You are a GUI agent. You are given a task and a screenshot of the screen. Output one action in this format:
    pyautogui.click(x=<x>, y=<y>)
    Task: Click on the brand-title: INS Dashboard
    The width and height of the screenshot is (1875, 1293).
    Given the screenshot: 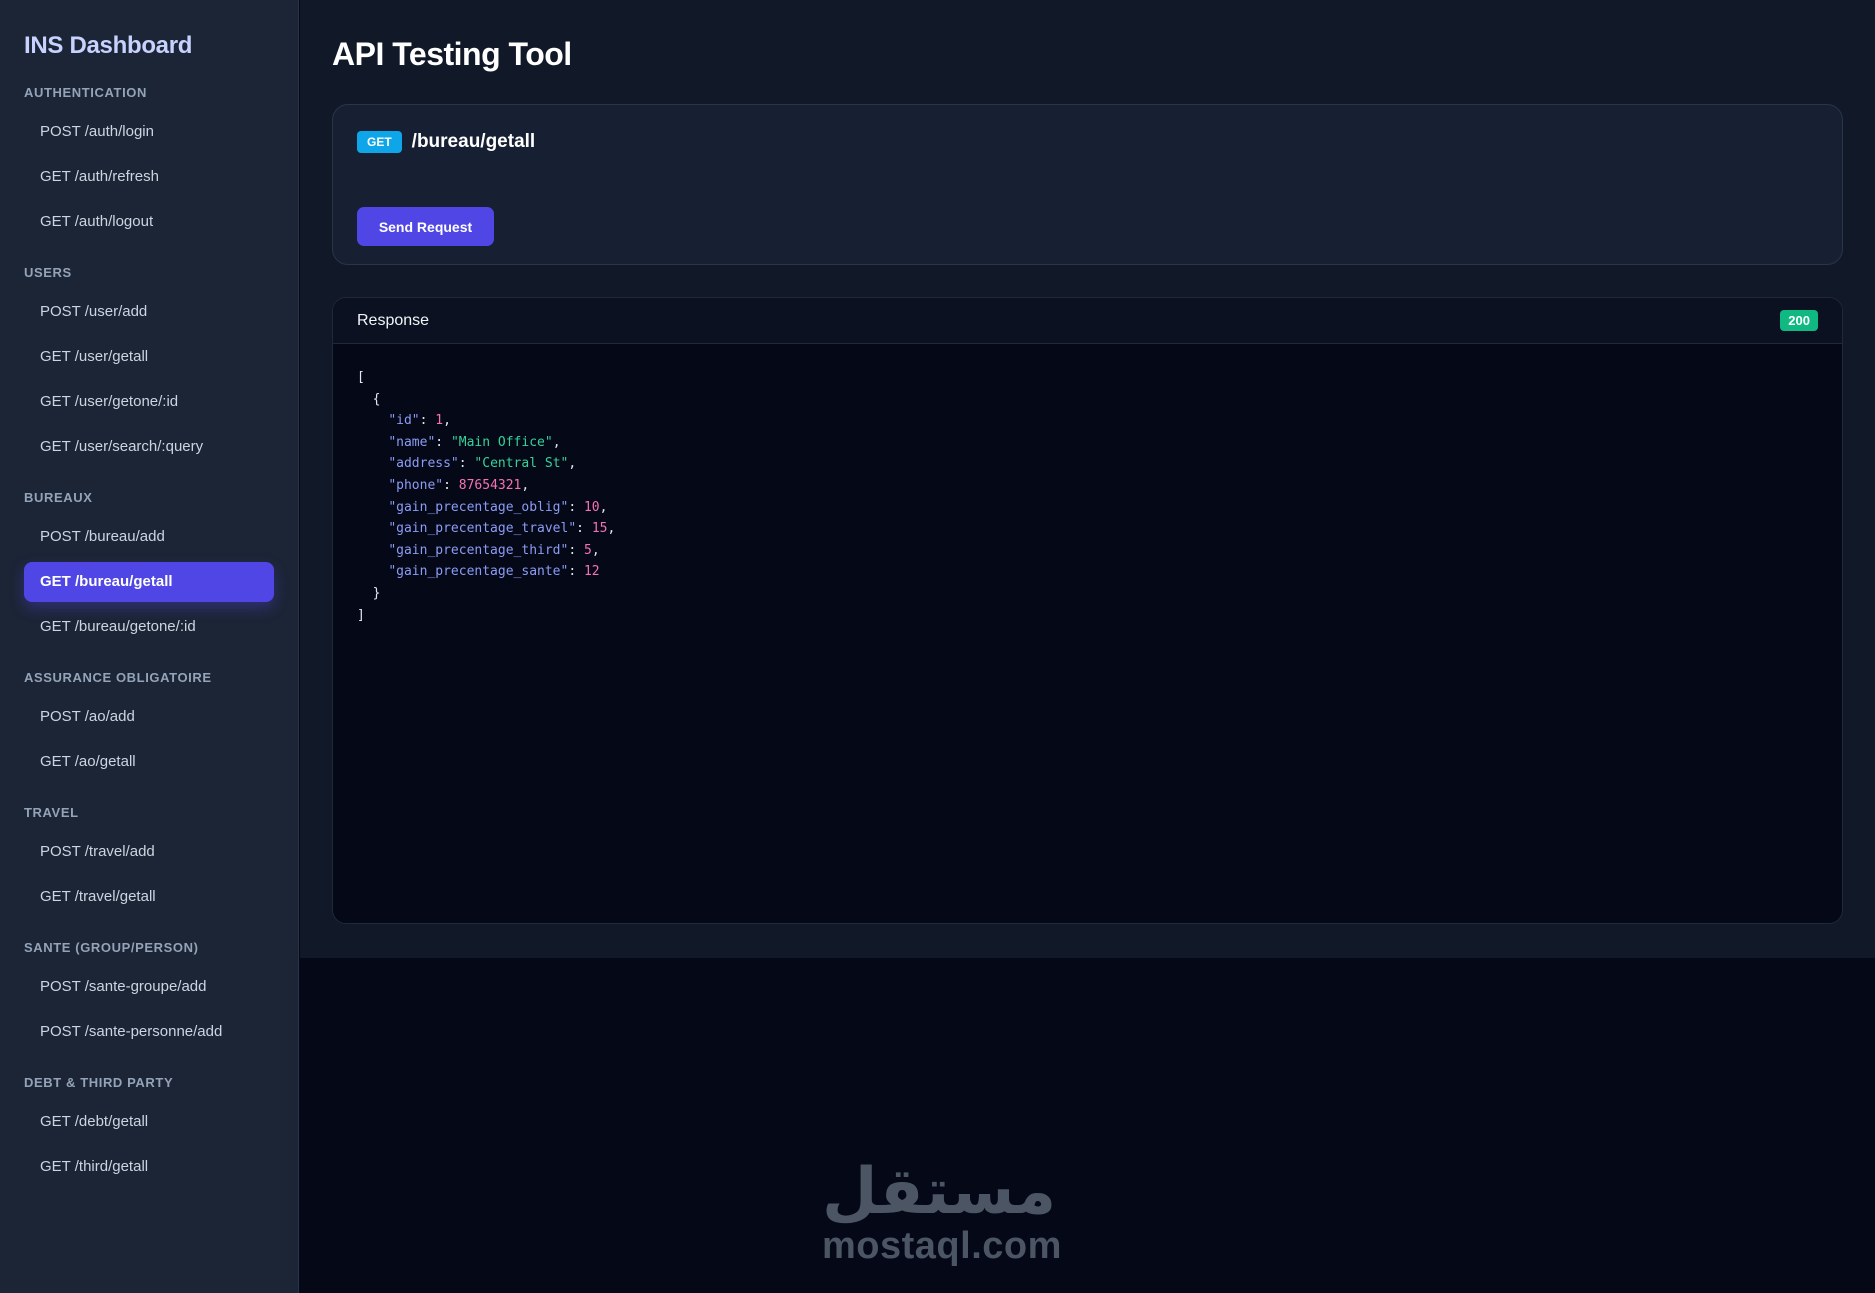 What is the action you would take?
    pyautogui.click(x=108, y=45)
    